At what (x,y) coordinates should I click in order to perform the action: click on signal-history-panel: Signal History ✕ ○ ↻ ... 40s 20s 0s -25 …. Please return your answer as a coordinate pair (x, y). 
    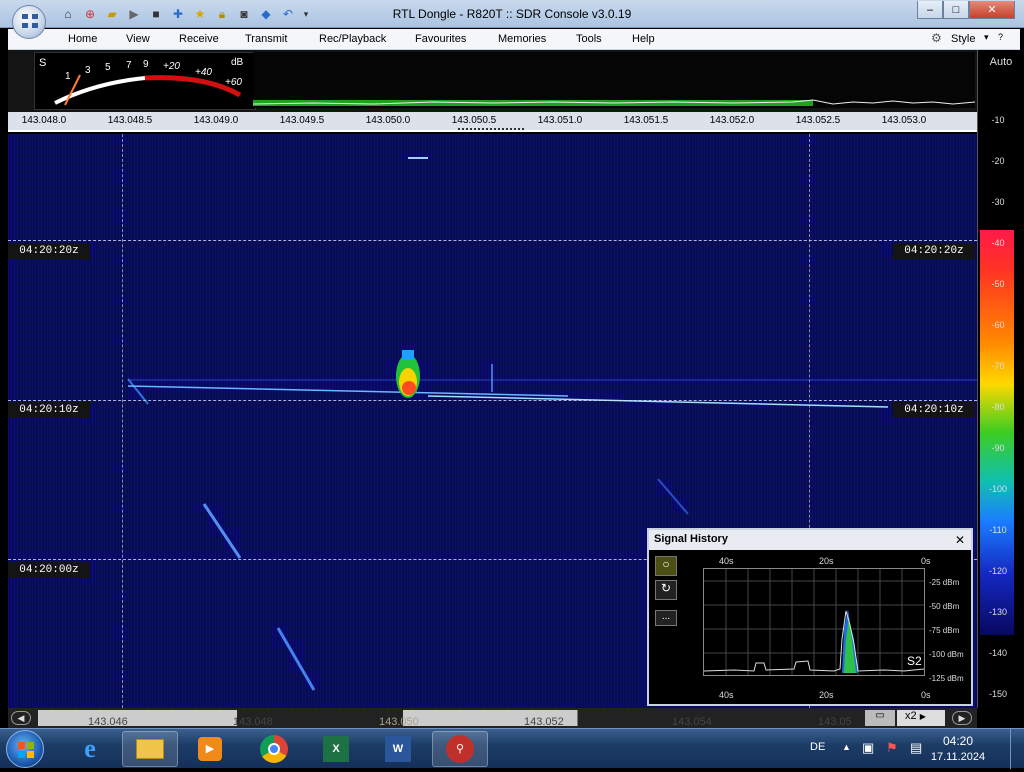
    Looking at the image, I should click on (810, 617).